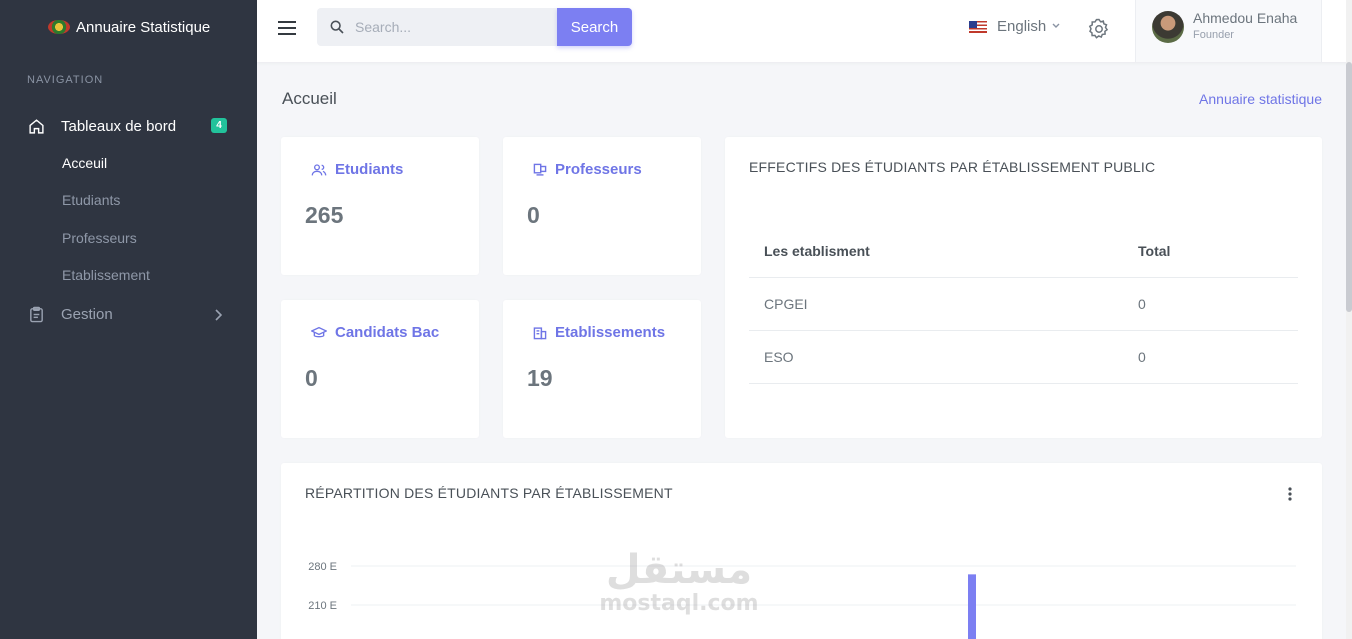 The height and width of the screenshot is (639, 1352). I want to click on dashboard-count-badge: 4, so click(219, 125).